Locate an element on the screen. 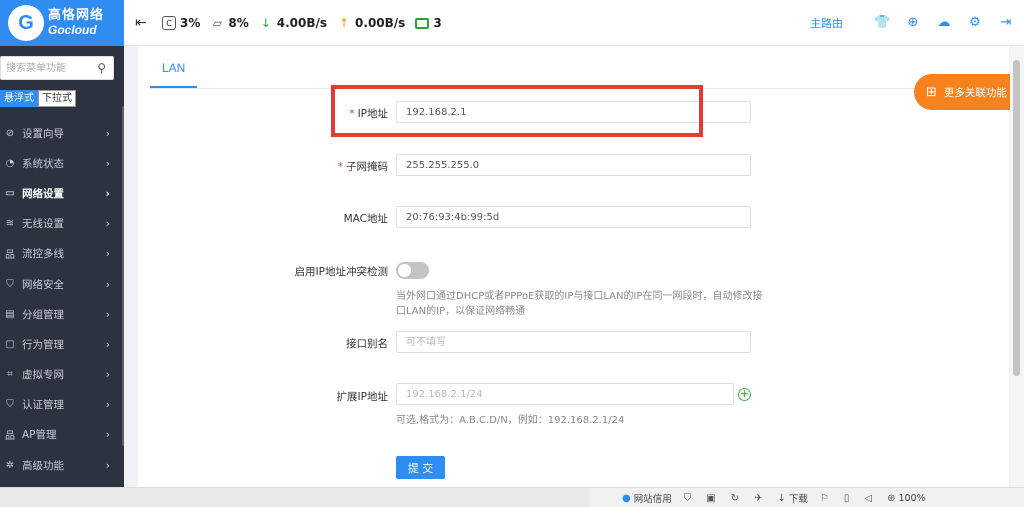  shirt-icon: 👕 is located at coordinates (882, 23).